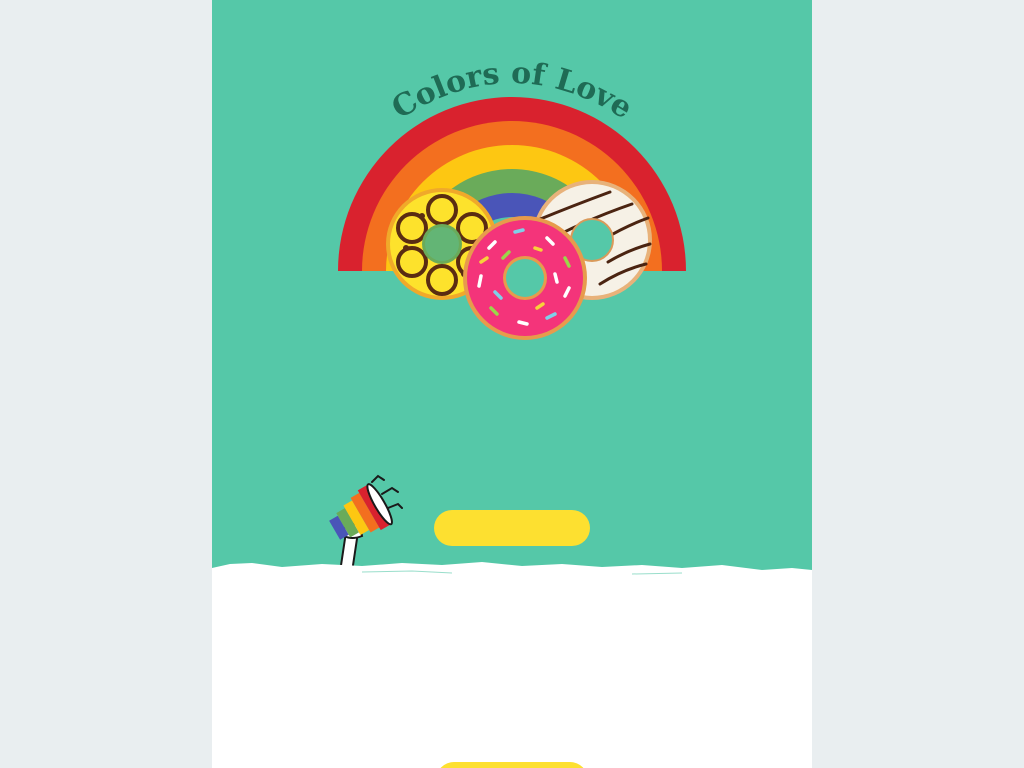 Image resolution: width=1024 pixels, height=768 pixels. I want to click on bottom-button, so click(512, 765).